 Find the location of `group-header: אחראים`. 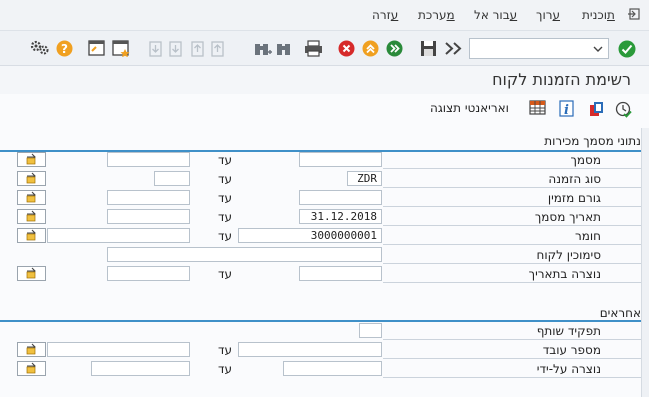

group-header: אחראים is located at coordinates (620, 313).